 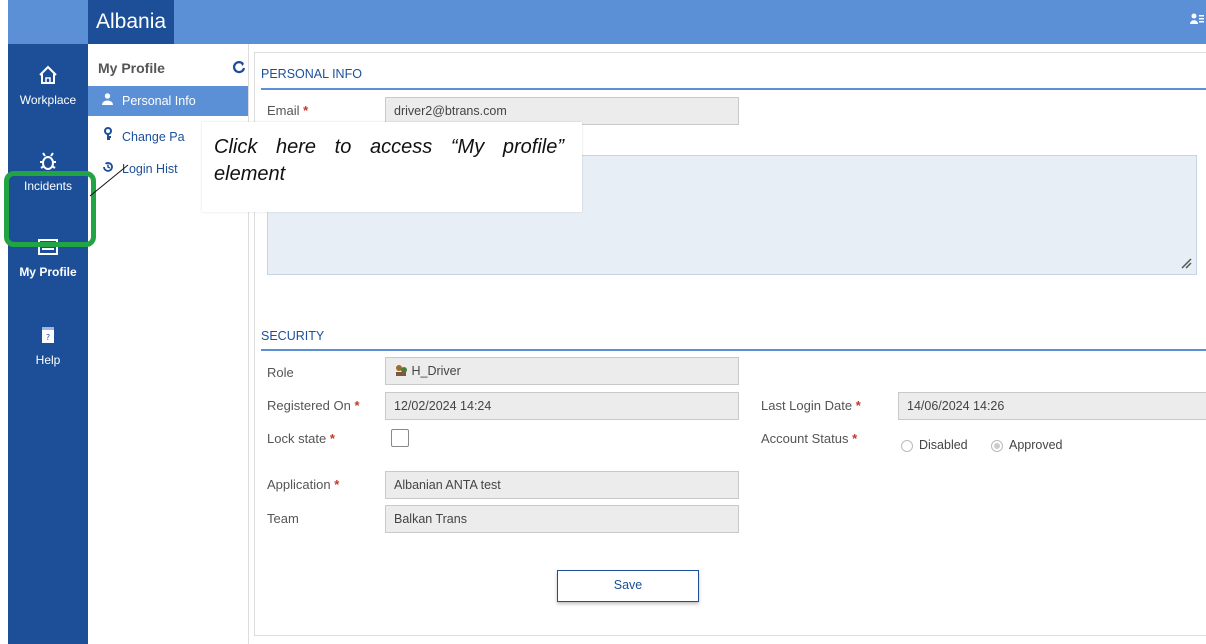 What do you see at coordinates (301, 438) in the screenshot?
I see `lock-state-label: Lock state *` at bounding box center [301, 438].